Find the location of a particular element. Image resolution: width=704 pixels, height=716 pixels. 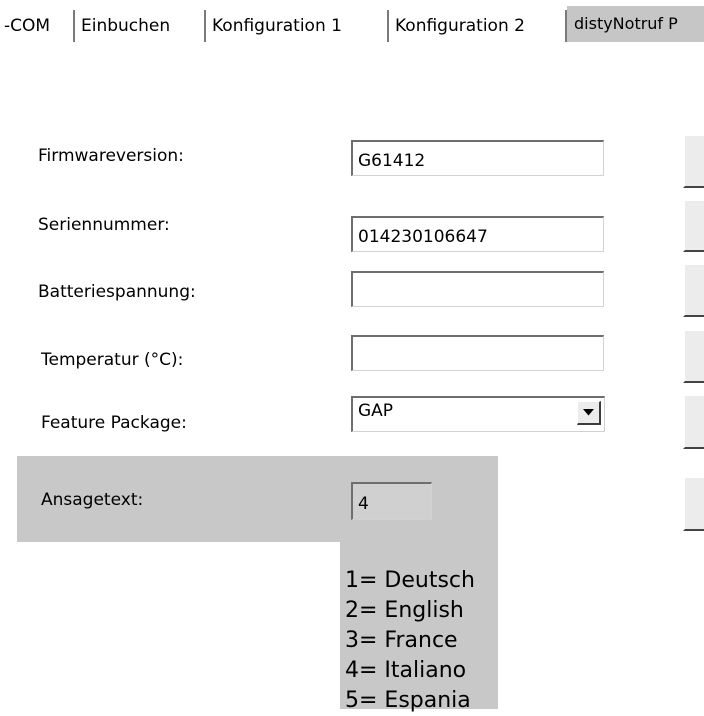

tab-label: distyNotruf P is located at coordinates (626, 23).